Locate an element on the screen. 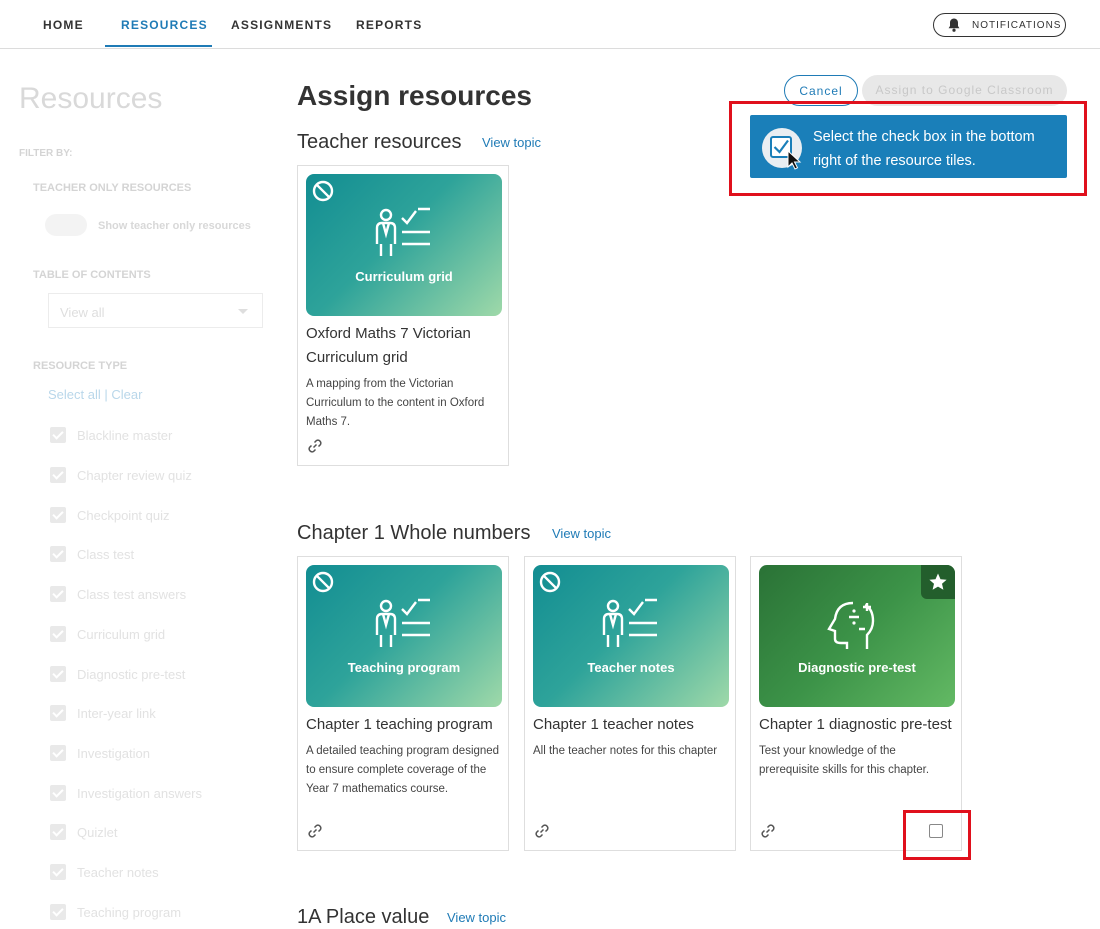 This screenshot has width=1100, height=929. card-title: Chapter 1 teaching program is located at coordinates (406, 725).